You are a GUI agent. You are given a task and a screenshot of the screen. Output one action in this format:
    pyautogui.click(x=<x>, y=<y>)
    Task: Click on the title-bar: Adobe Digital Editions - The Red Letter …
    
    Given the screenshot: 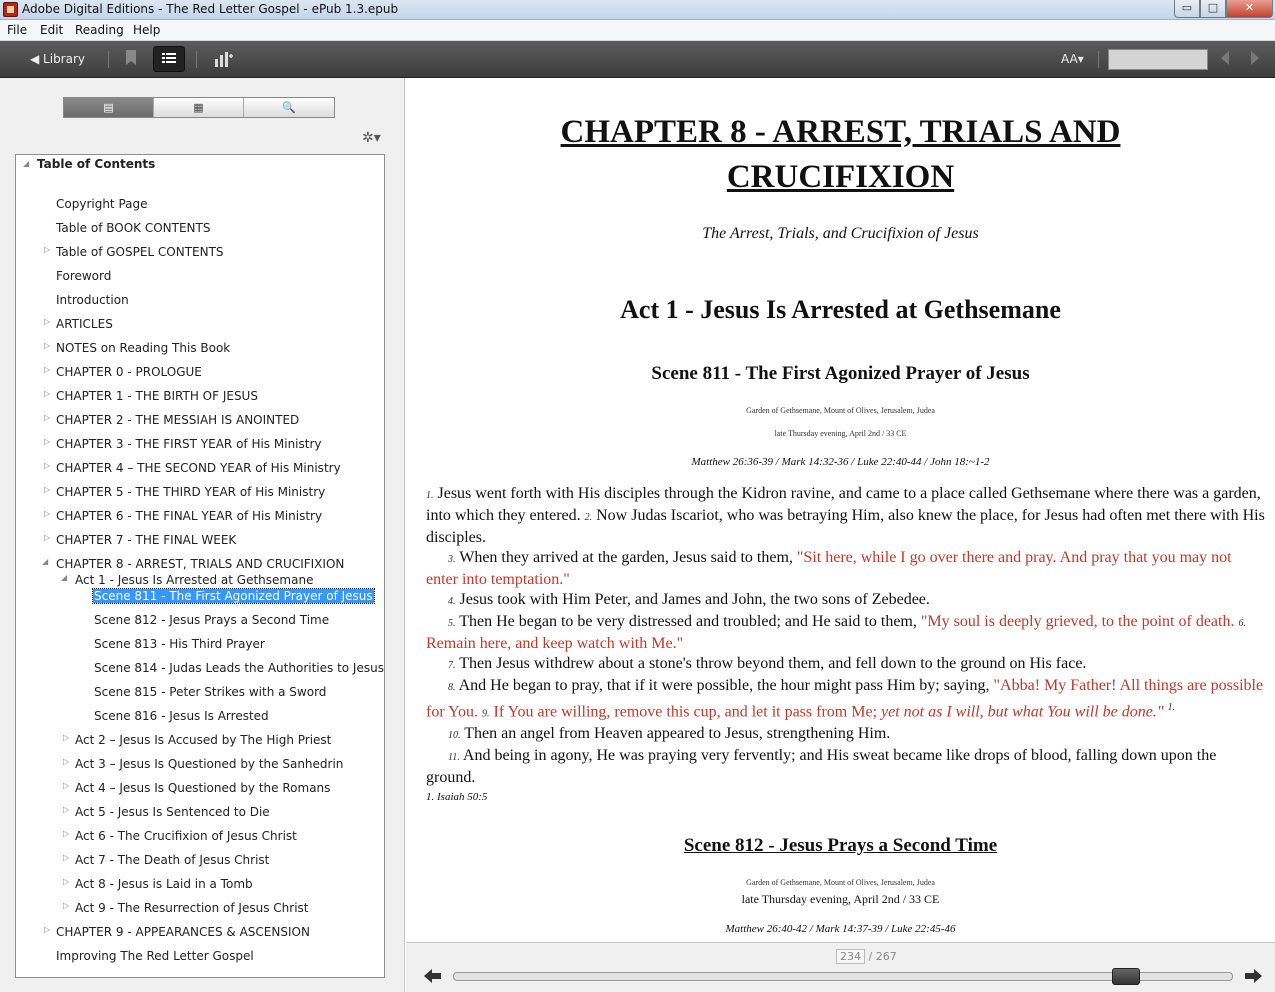 What is the action you would take?
    pyautogui.click(x=637, y=10)
    